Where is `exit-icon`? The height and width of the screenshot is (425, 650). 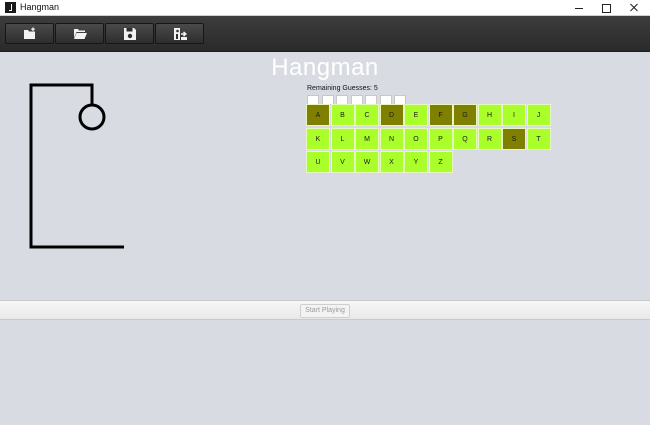 exit-icon is located at coordinates (180, 34).